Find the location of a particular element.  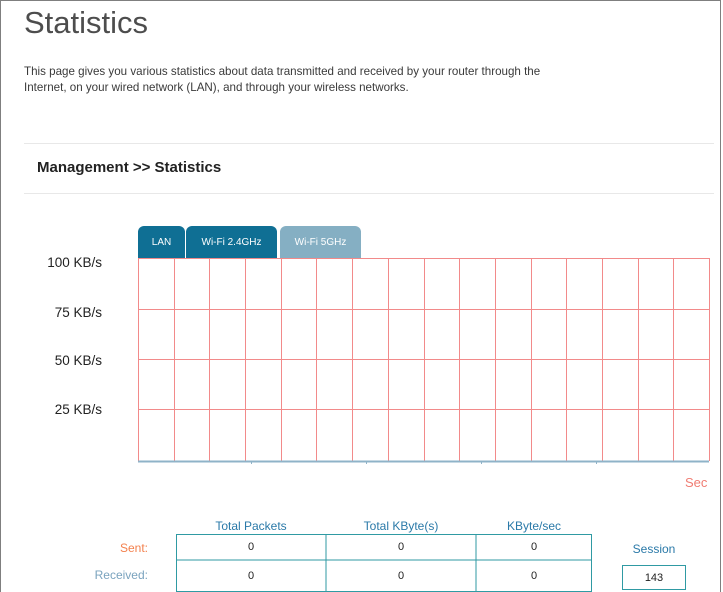

received-total-kbytes: 0 is located at coordinates (401, 576).